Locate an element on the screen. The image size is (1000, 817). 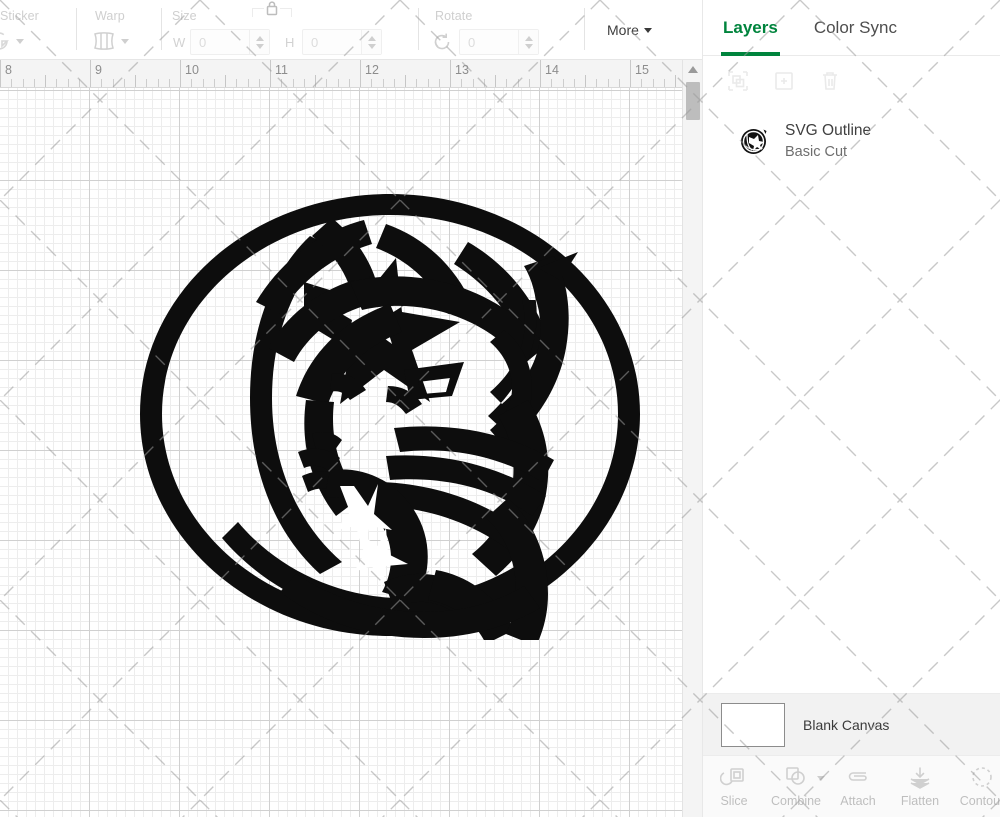
tool-contour-button: Contour is located at coordinates (975, 785).